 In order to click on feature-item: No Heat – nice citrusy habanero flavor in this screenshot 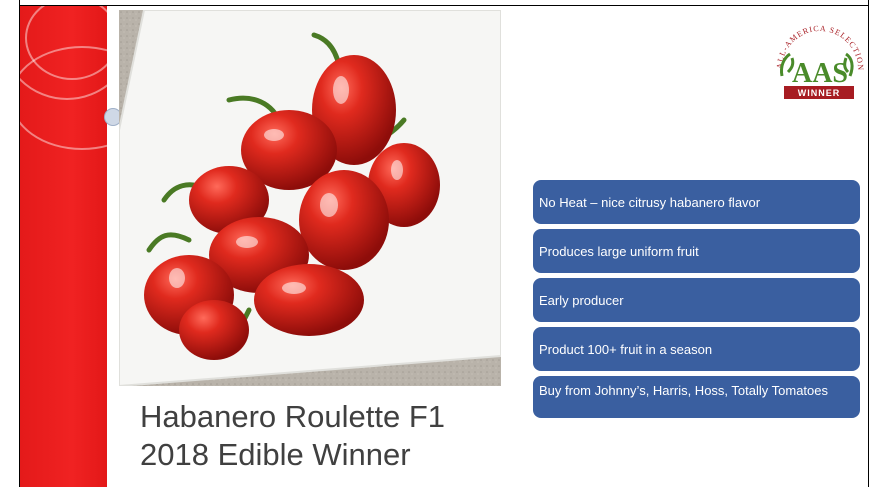, I will do `click(696, 202)`.